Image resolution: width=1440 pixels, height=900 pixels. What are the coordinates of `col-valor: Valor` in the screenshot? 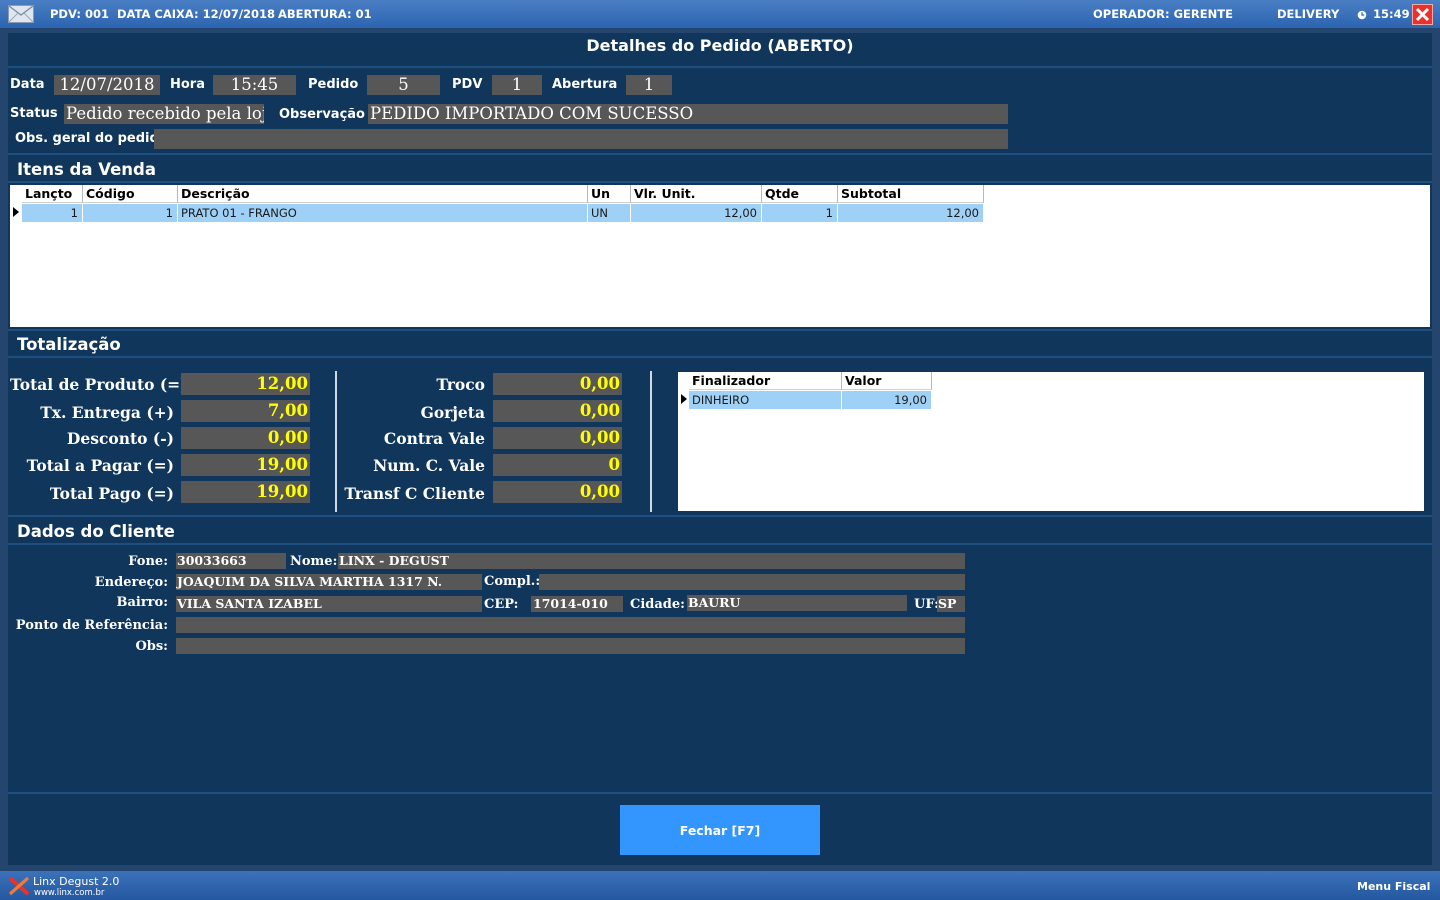 It's located at (887, 381).